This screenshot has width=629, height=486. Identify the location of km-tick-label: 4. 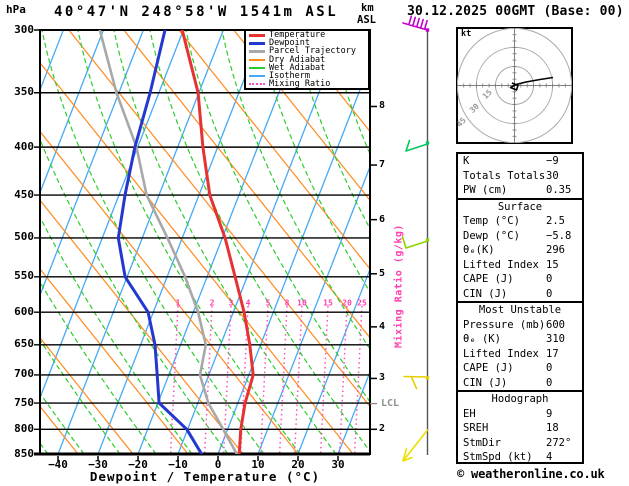
(382, 326).